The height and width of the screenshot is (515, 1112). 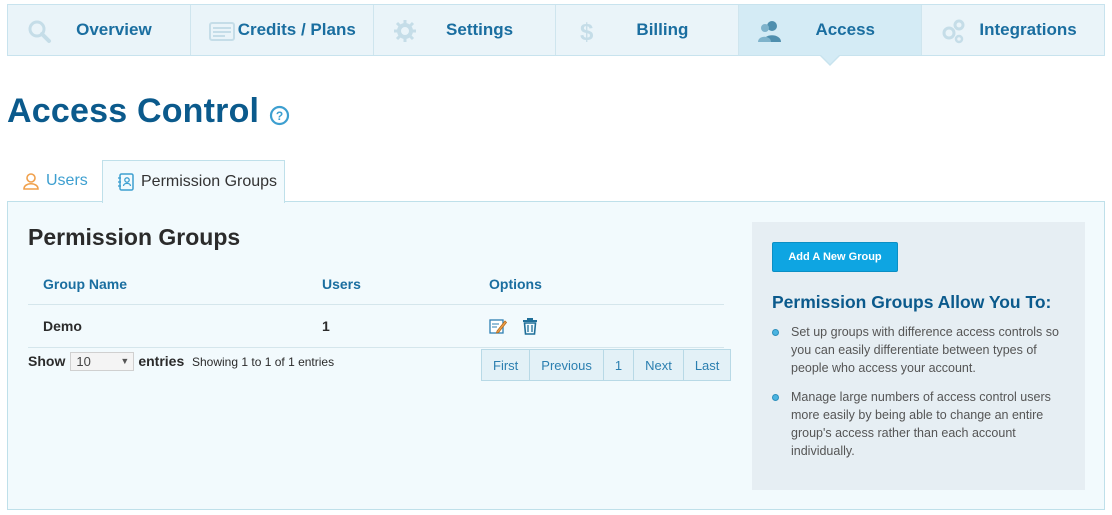 What do you see at coordinates (912, 302) in the screenshot?
I see `sidebox-heading: Permission Groups Allow You To:` at bounding box center [912, 302].